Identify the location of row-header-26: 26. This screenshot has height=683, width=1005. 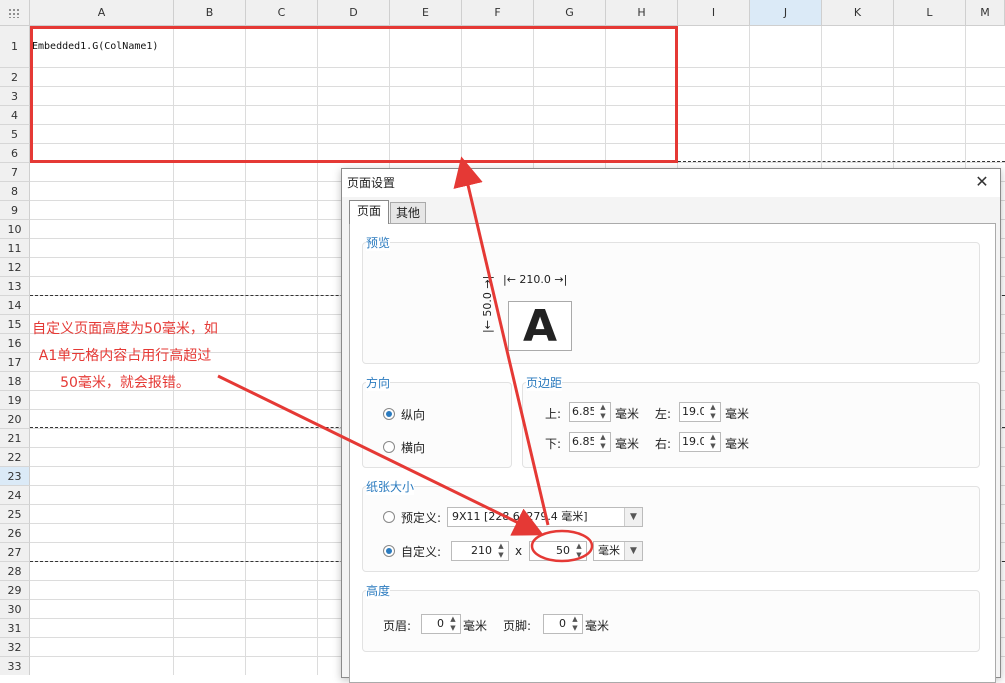
(15, 533).